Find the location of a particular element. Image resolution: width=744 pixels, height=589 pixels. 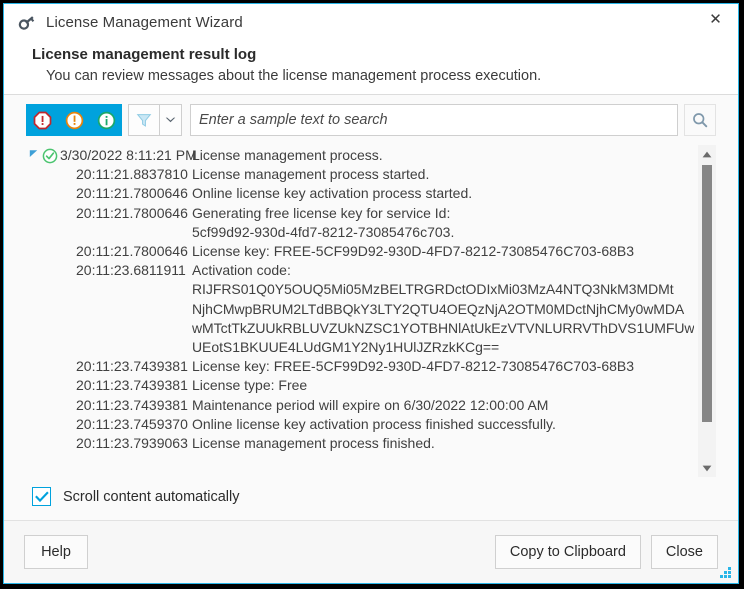

scroll-auto-label: Scroll content automatically is located at coordinates (151, 496).